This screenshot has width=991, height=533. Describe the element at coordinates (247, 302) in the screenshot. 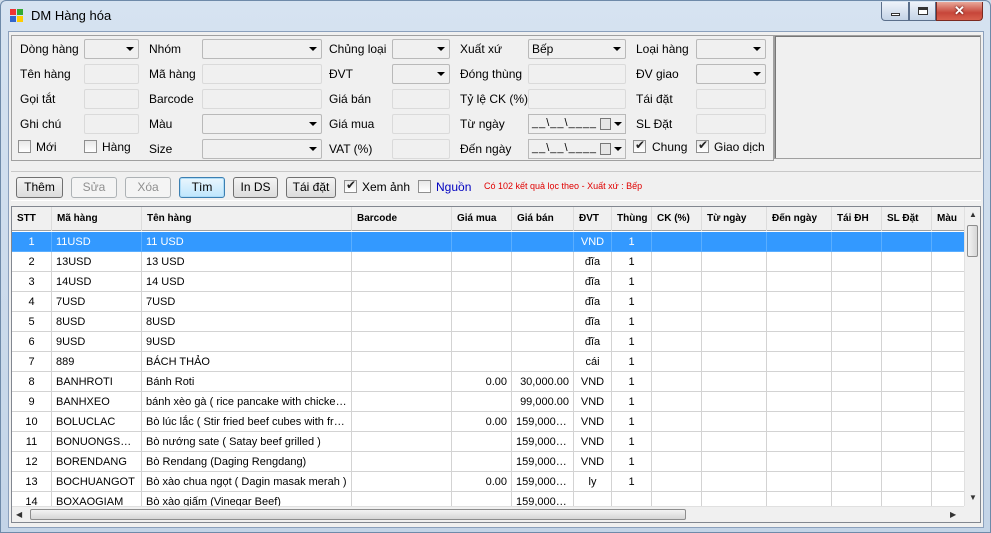

I see `table-cell: 7USD` at that location.